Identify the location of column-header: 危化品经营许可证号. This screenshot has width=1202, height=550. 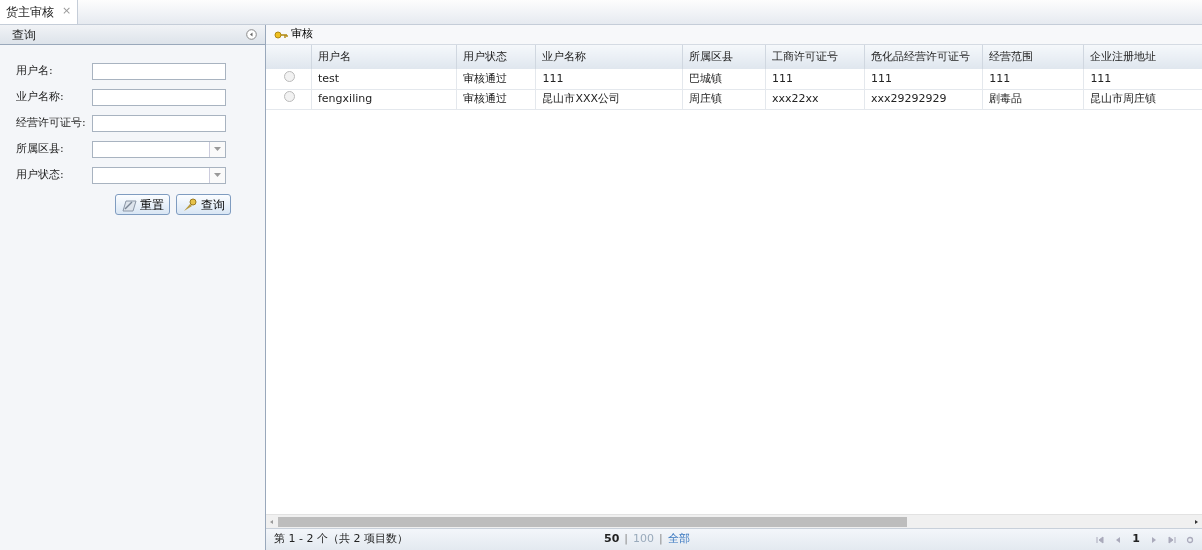
(923, 57).